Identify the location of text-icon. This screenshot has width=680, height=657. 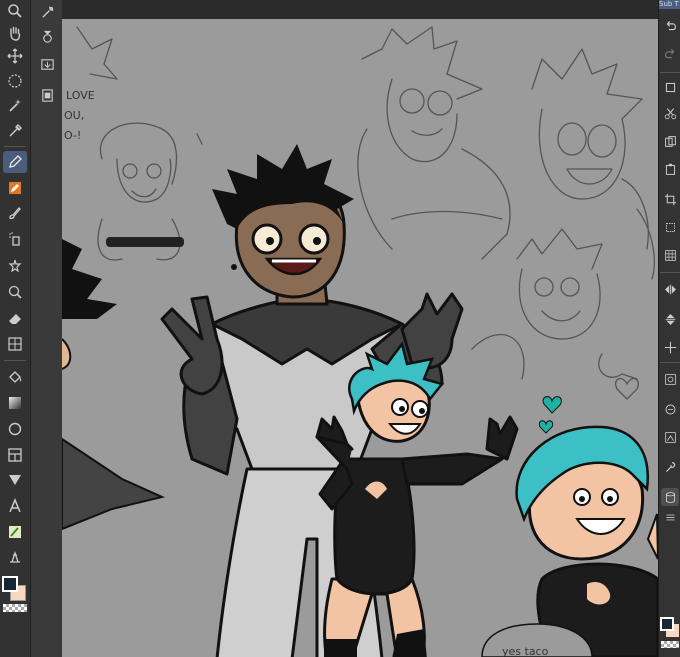
(15, 505).